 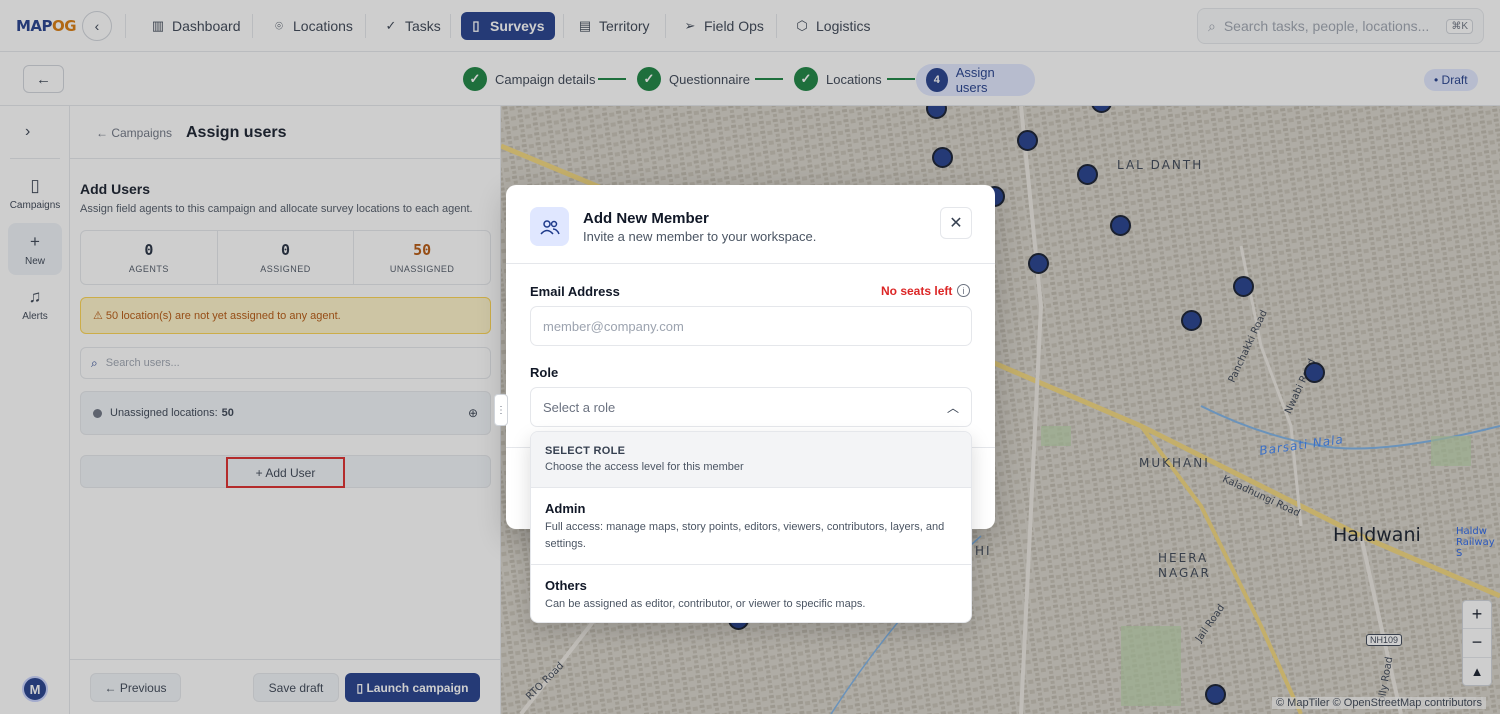 What do you see at coordinates (700, 236) in the screenshot?
I see `modal-subtitle: Invite a new member to your workspace.` at bounding box center [700, 236].